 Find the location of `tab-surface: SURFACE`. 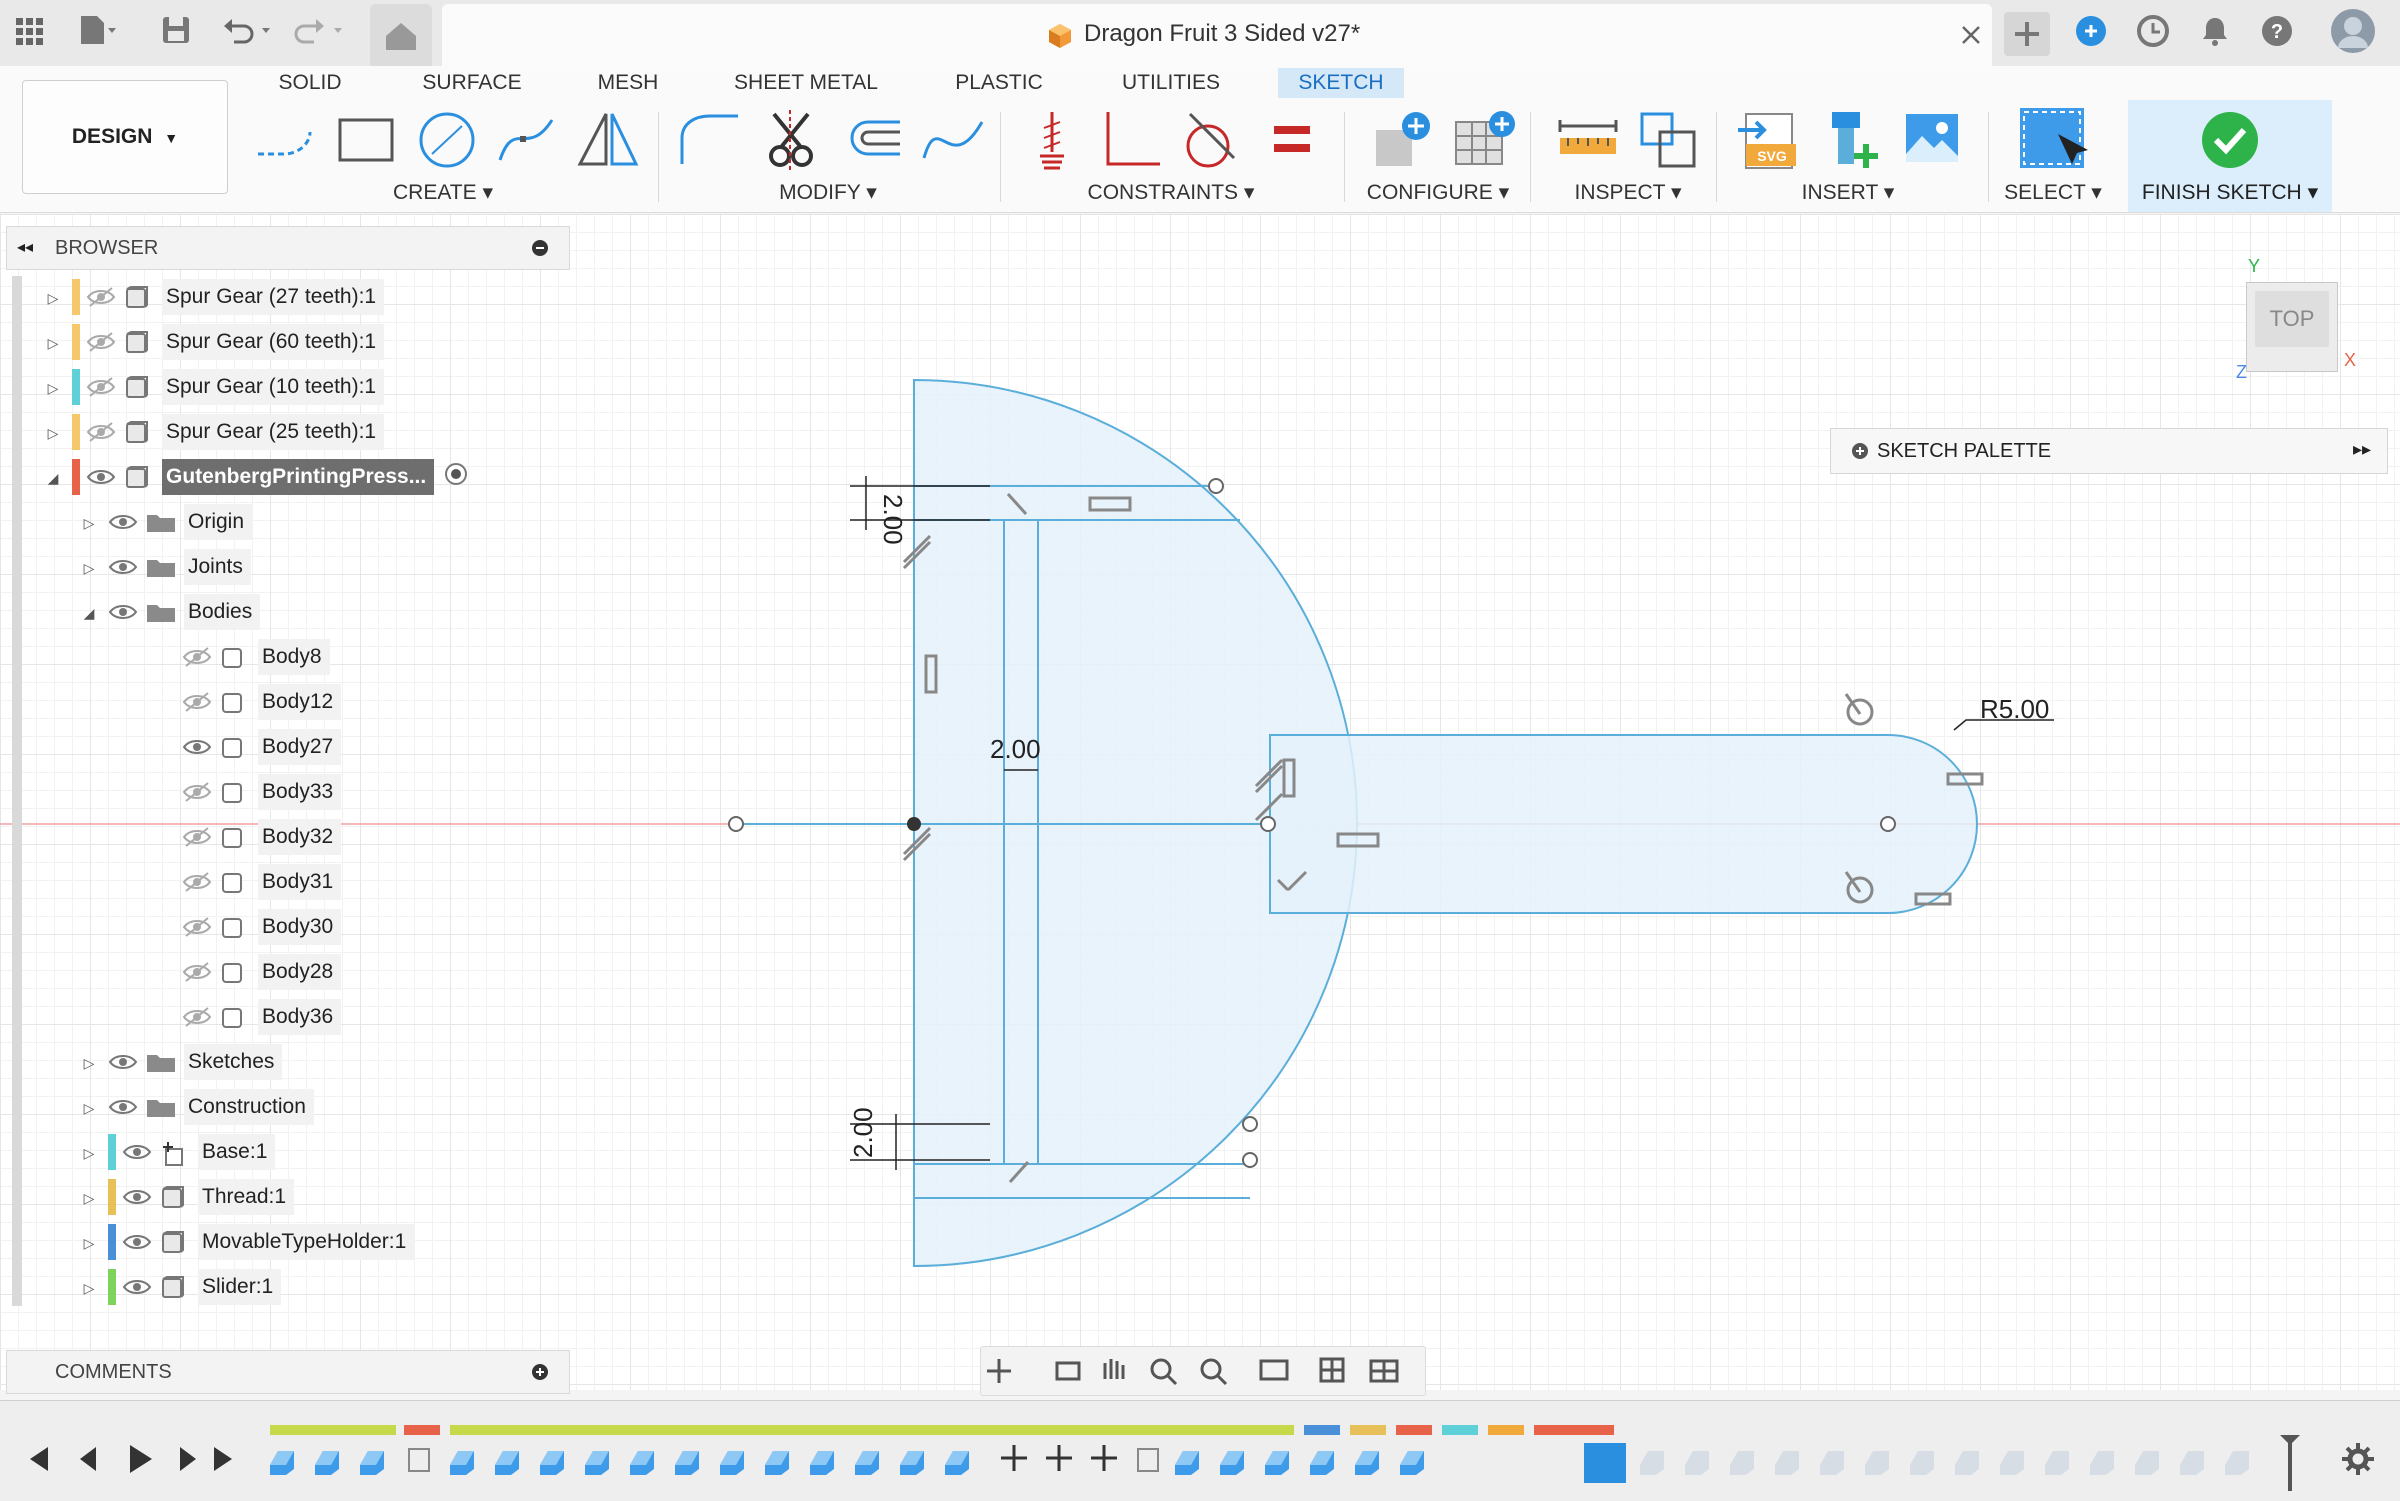

tab-surface: SURFACE is located at coordinates (472, 83).